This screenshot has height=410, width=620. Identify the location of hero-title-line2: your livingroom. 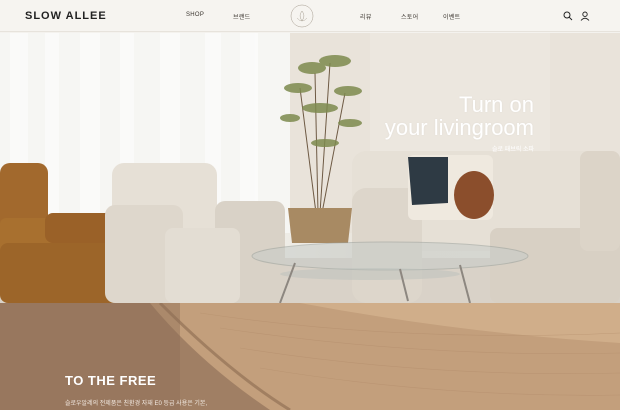
(459, 127).